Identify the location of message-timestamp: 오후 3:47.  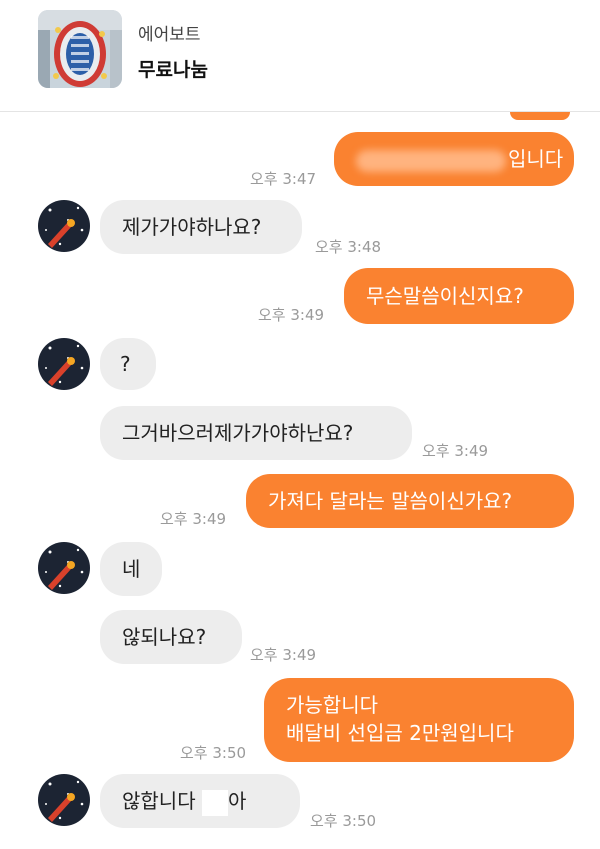
(283, 179).